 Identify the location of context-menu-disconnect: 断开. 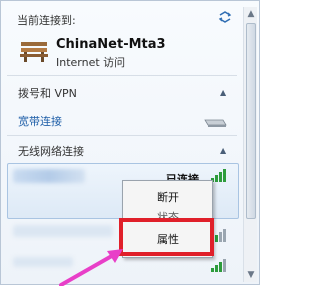
(168, 197).